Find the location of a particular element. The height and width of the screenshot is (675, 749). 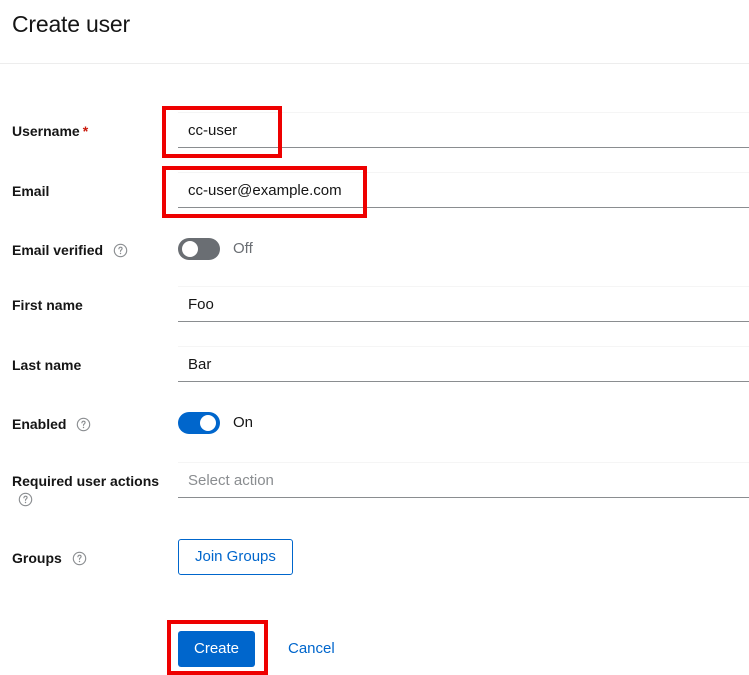

label-required-user-actions-text: Required user actions is located at coordinates (86, 481).